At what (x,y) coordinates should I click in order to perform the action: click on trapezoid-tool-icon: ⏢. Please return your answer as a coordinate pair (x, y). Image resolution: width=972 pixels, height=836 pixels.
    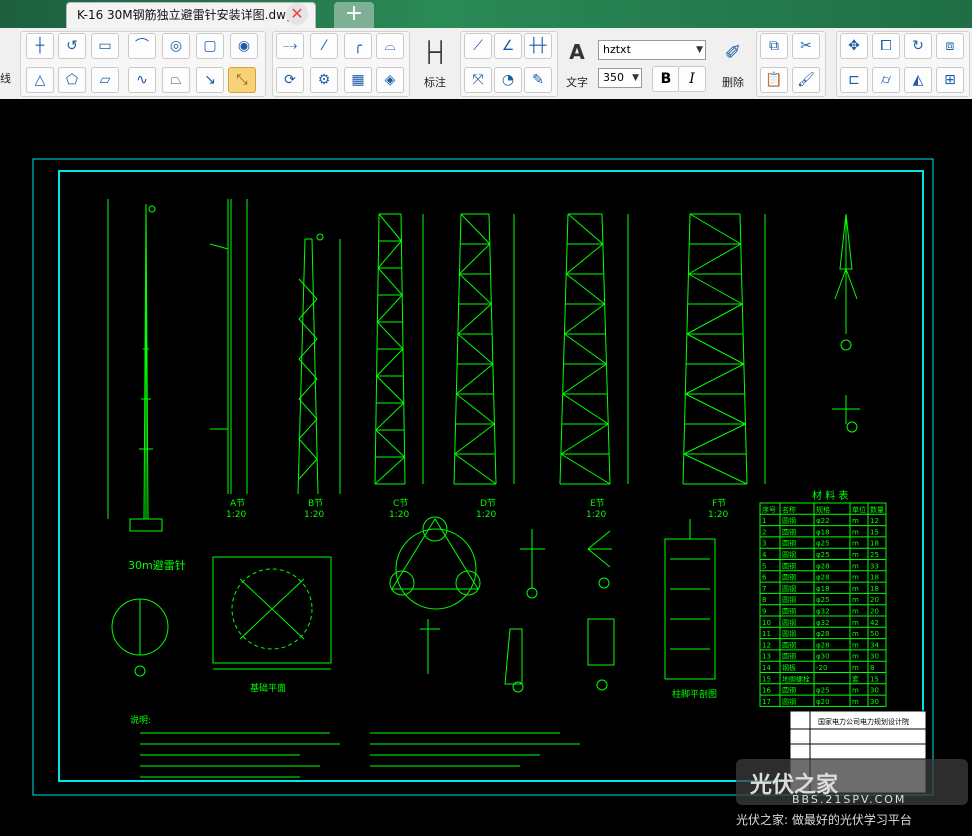
    Looking at the image, I should click on (176, 80).